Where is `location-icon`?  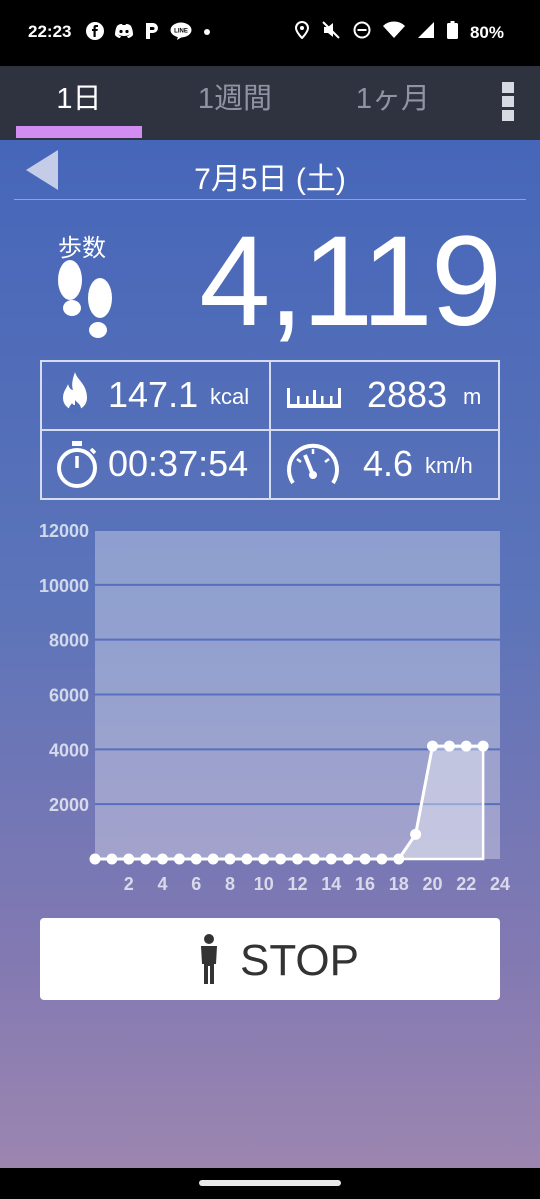 location-icon is located at coordinates (301, 32).